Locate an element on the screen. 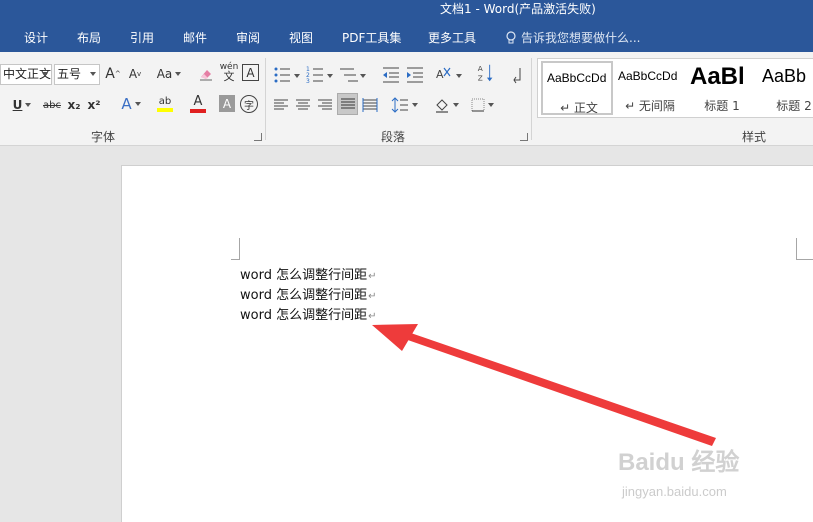  underline-button: U is located at coordinates (22, 105).